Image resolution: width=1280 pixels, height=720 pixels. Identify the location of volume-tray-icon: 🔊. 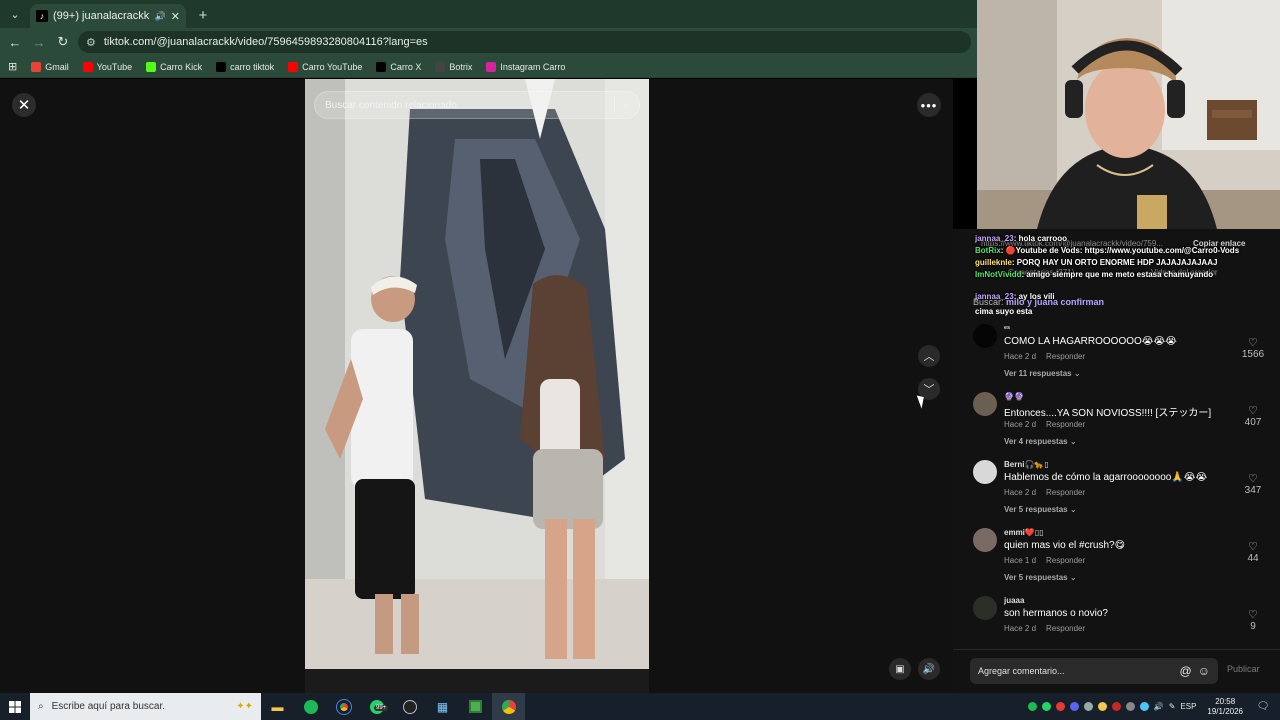
(1159, 706).